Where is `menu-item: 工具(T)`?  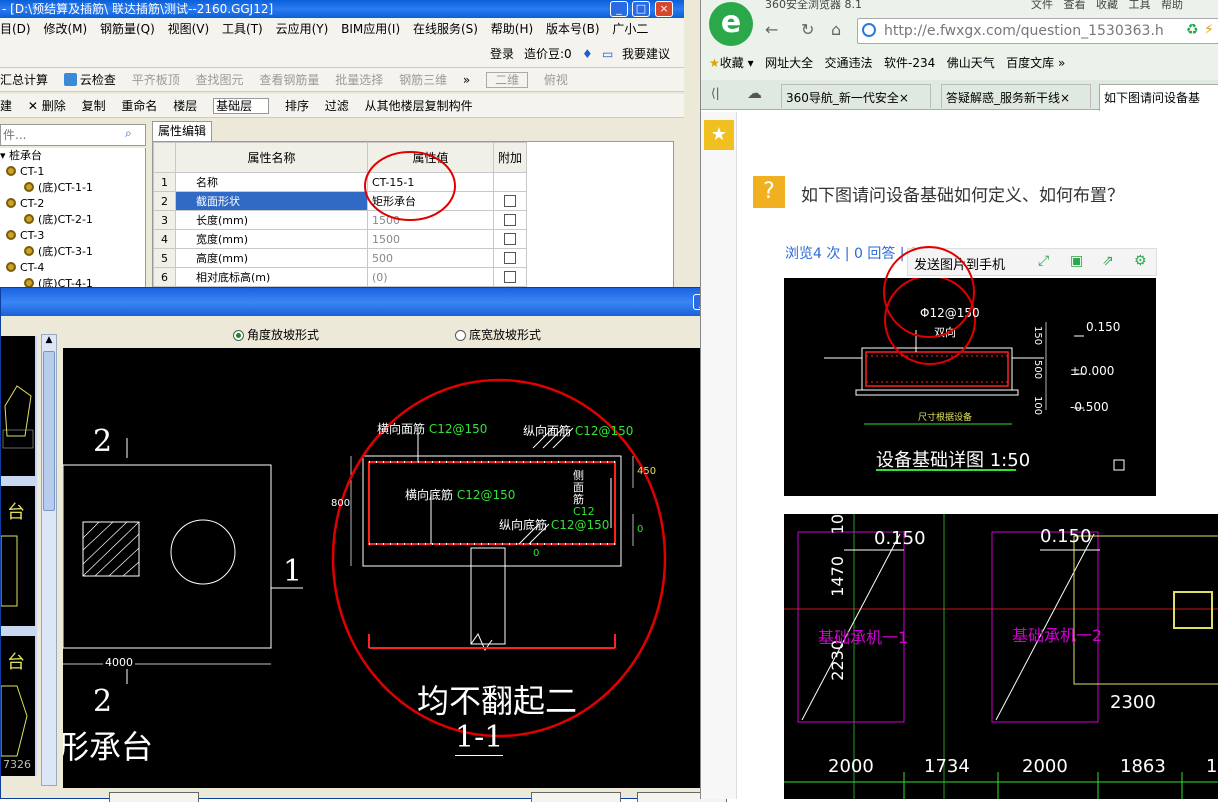
menu-item: 工具(T) is located at coordinates (242, 29).